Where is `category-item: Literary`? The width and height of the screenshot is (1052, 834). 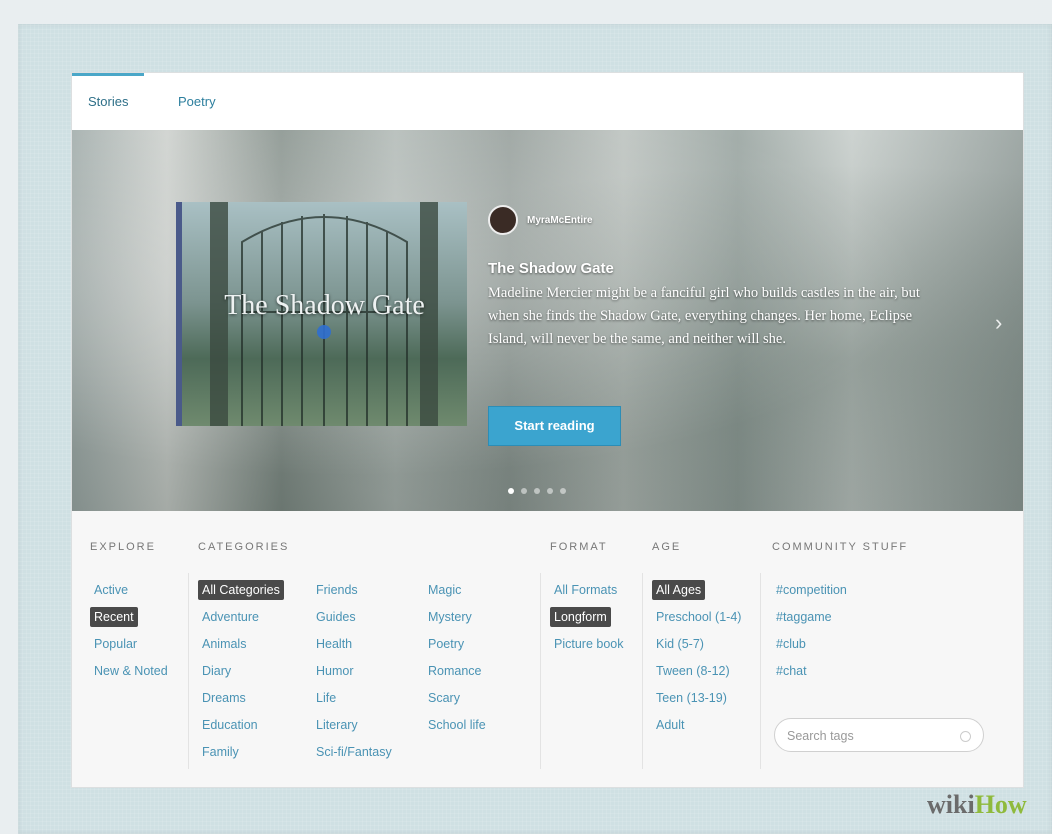
category-item: Literary is located at coordinates (354, 725).